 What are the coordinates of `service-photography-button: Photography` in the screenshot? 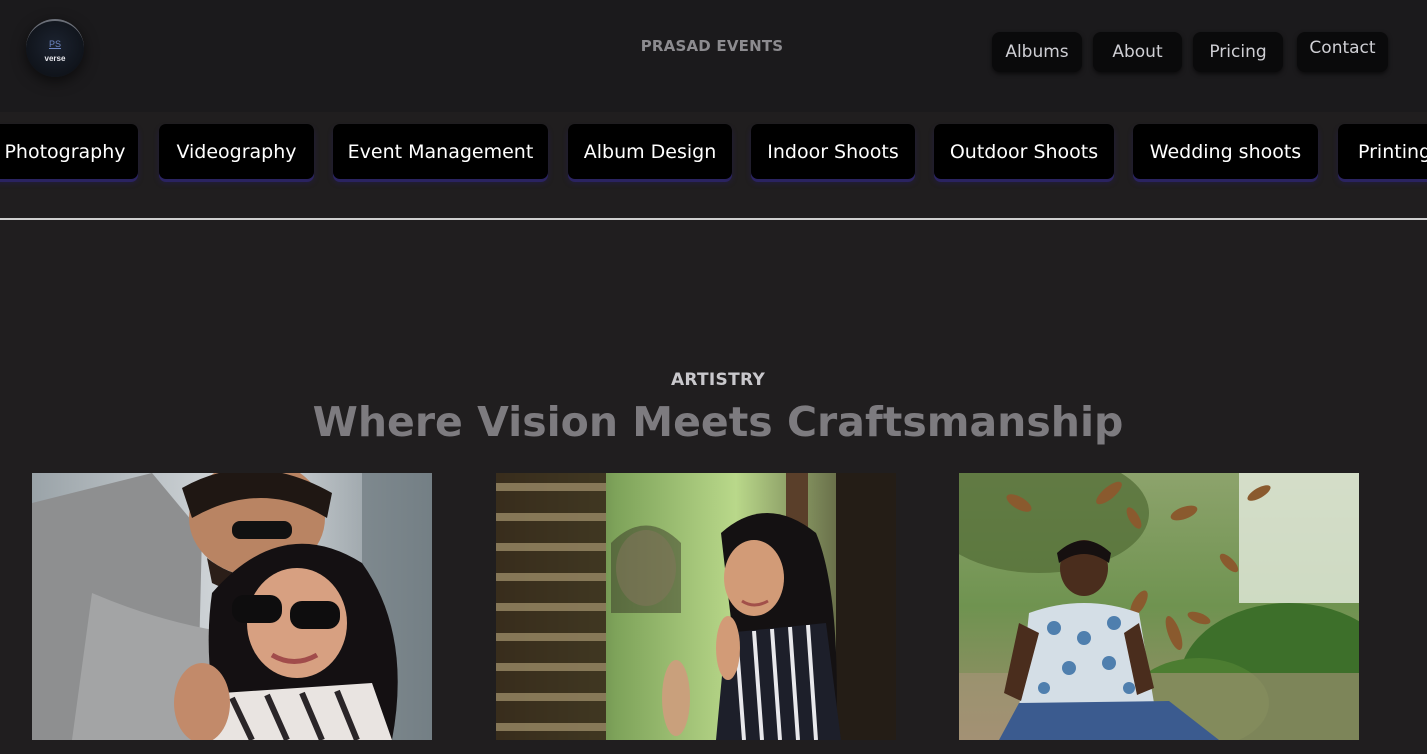 It's located at (69, 151).